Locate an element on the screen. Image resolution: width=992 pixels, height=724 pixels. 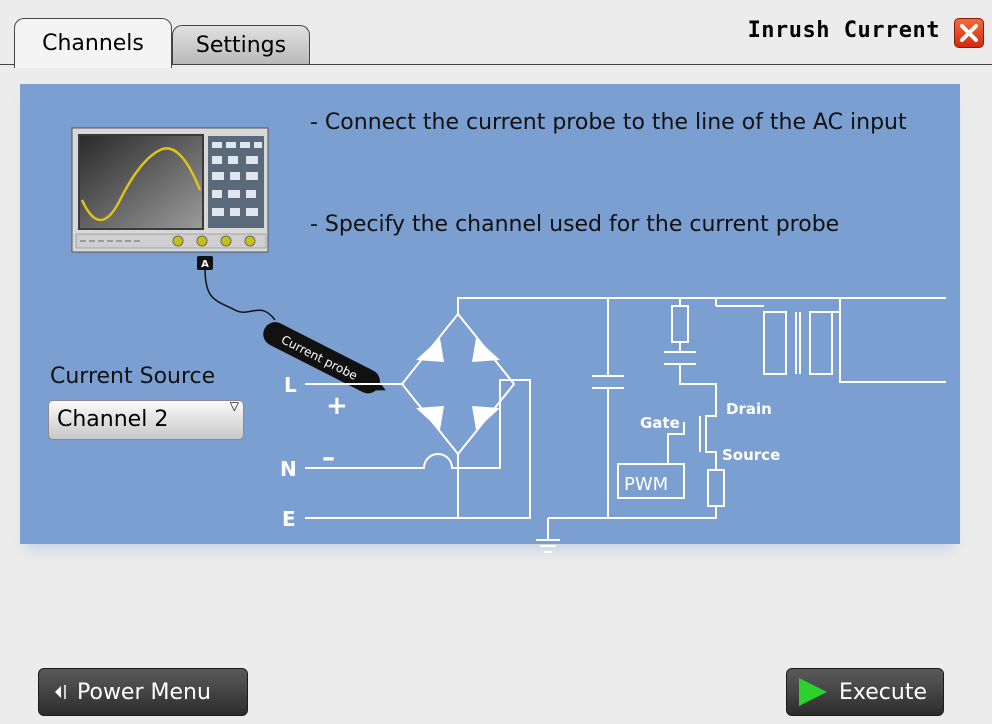
execute-button: Execute is located at coordinates (865, 692).